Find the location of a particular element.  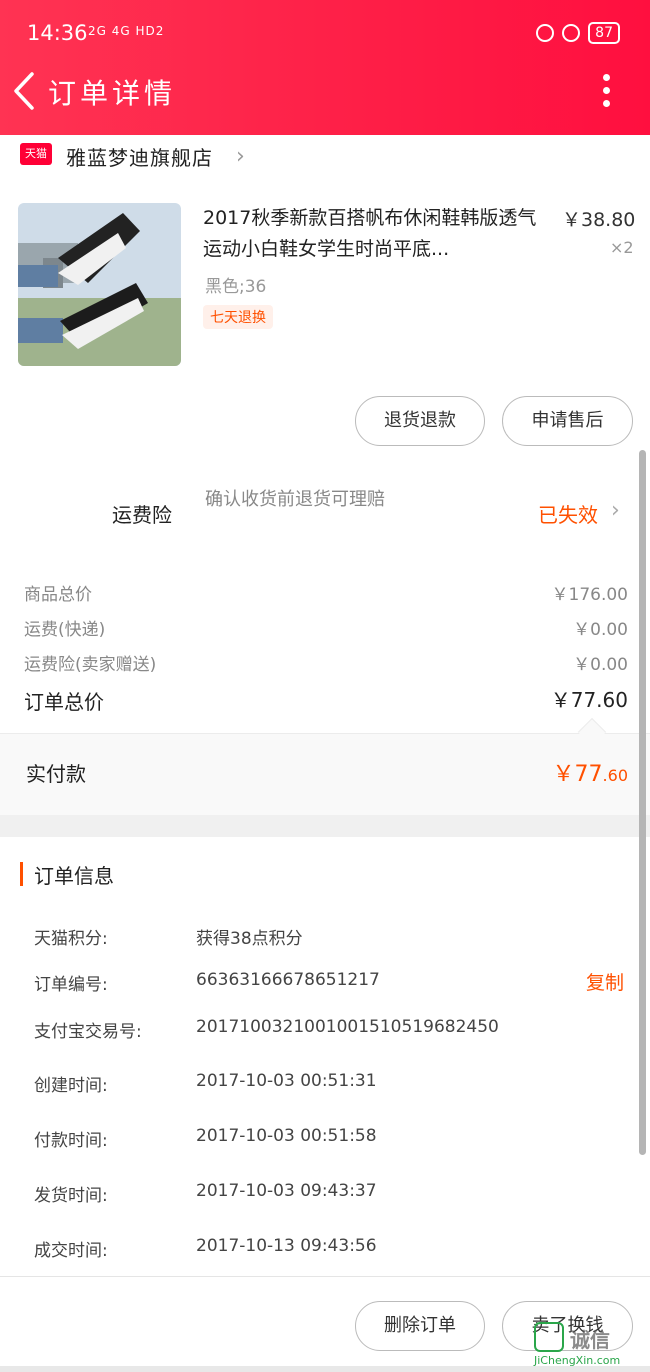

info-value-completed: 2017-10-13 09:43:56 is located at coordinates (286, 1246).